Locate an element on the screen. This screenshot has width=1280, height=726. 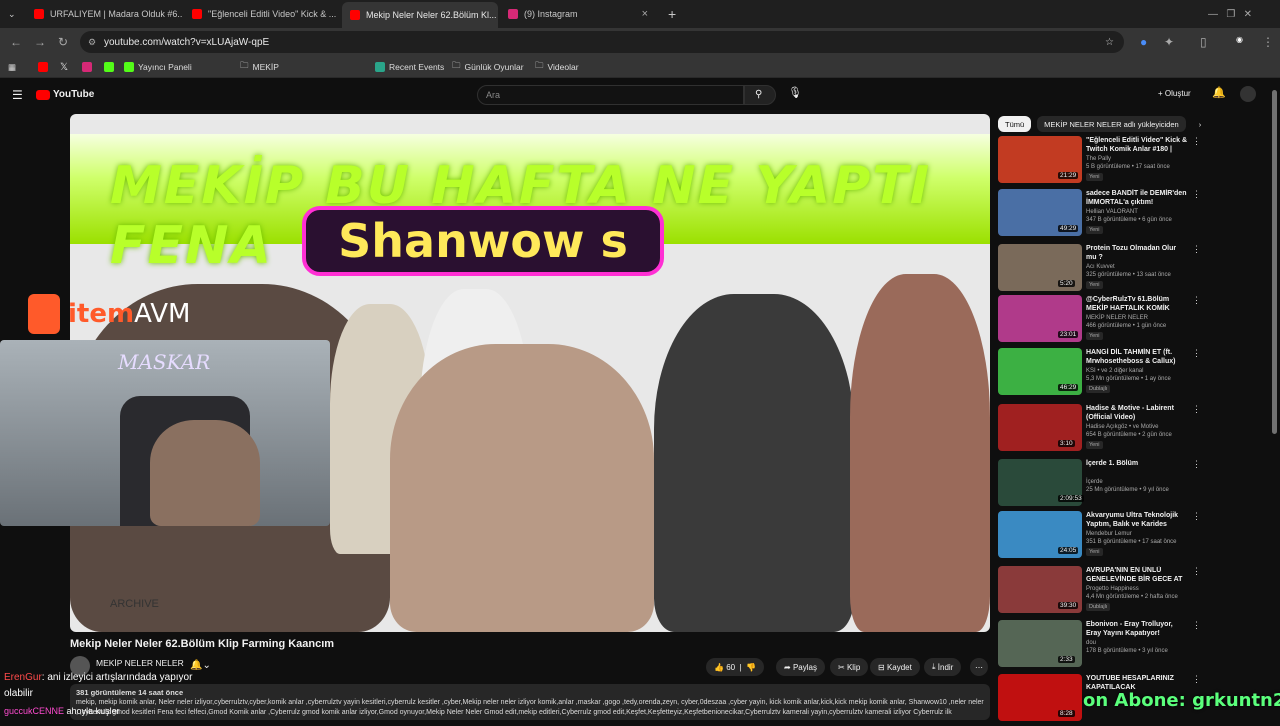
rec-channel: The Pally is located at coordinates (1098, 159).